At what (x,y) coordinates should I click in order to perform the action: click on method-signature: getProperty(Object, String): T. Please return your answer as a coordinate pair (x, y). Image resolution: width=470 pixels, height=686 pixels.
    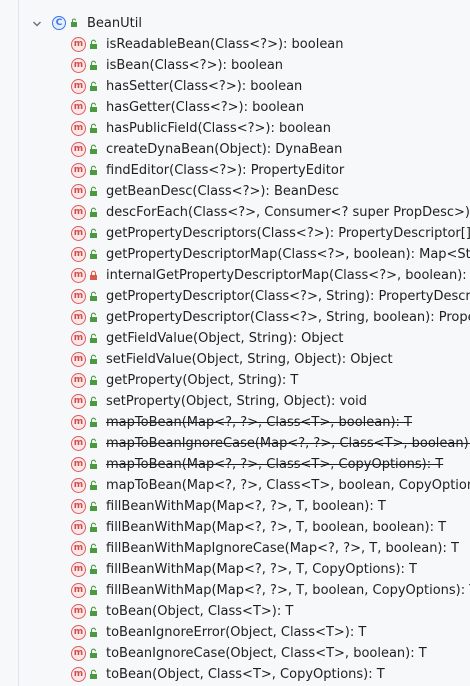
    Looking at the image, I should click on (202, 380).